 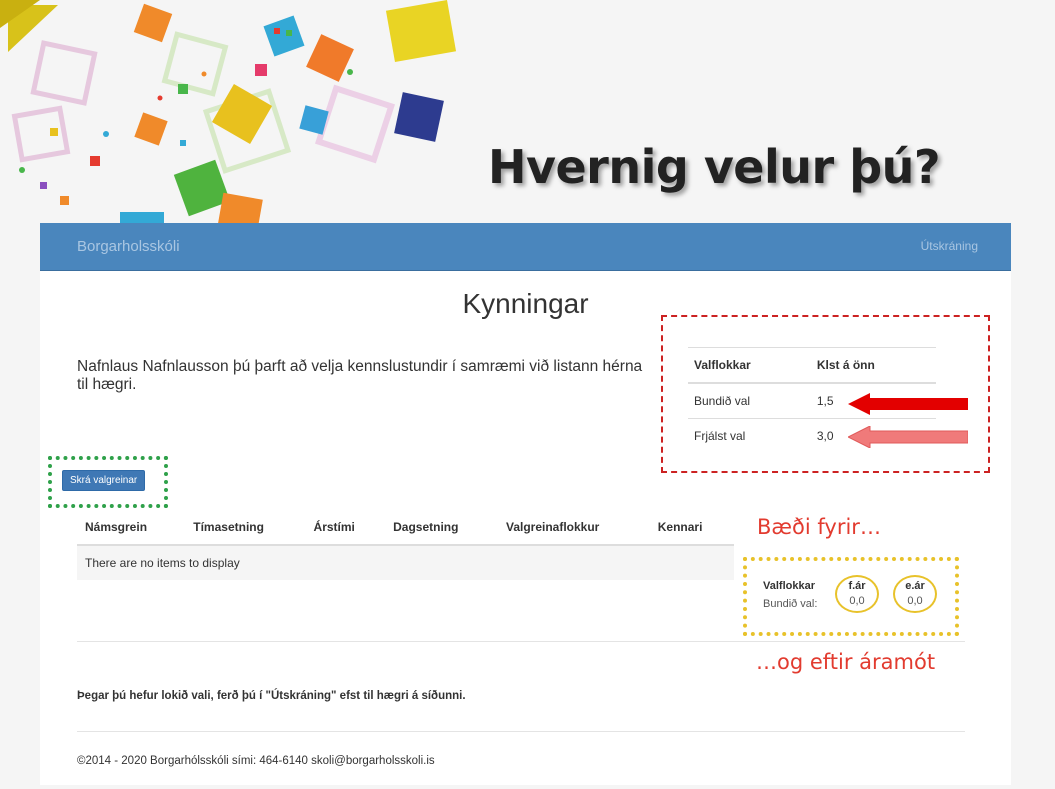 I want to click on slide-title: Hvernig velur þú?, so click(x=714, y=167).